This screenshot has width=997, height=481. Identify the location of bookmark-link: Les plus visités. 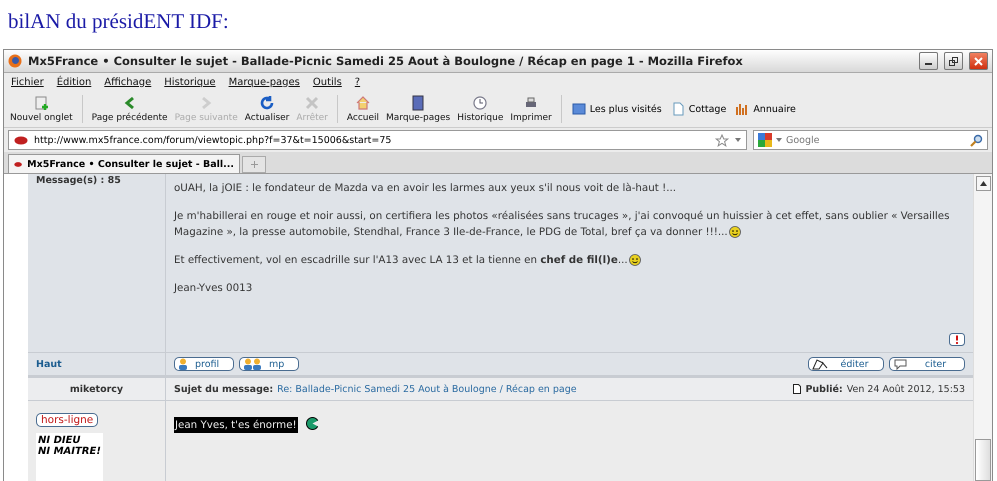
(616, 109).